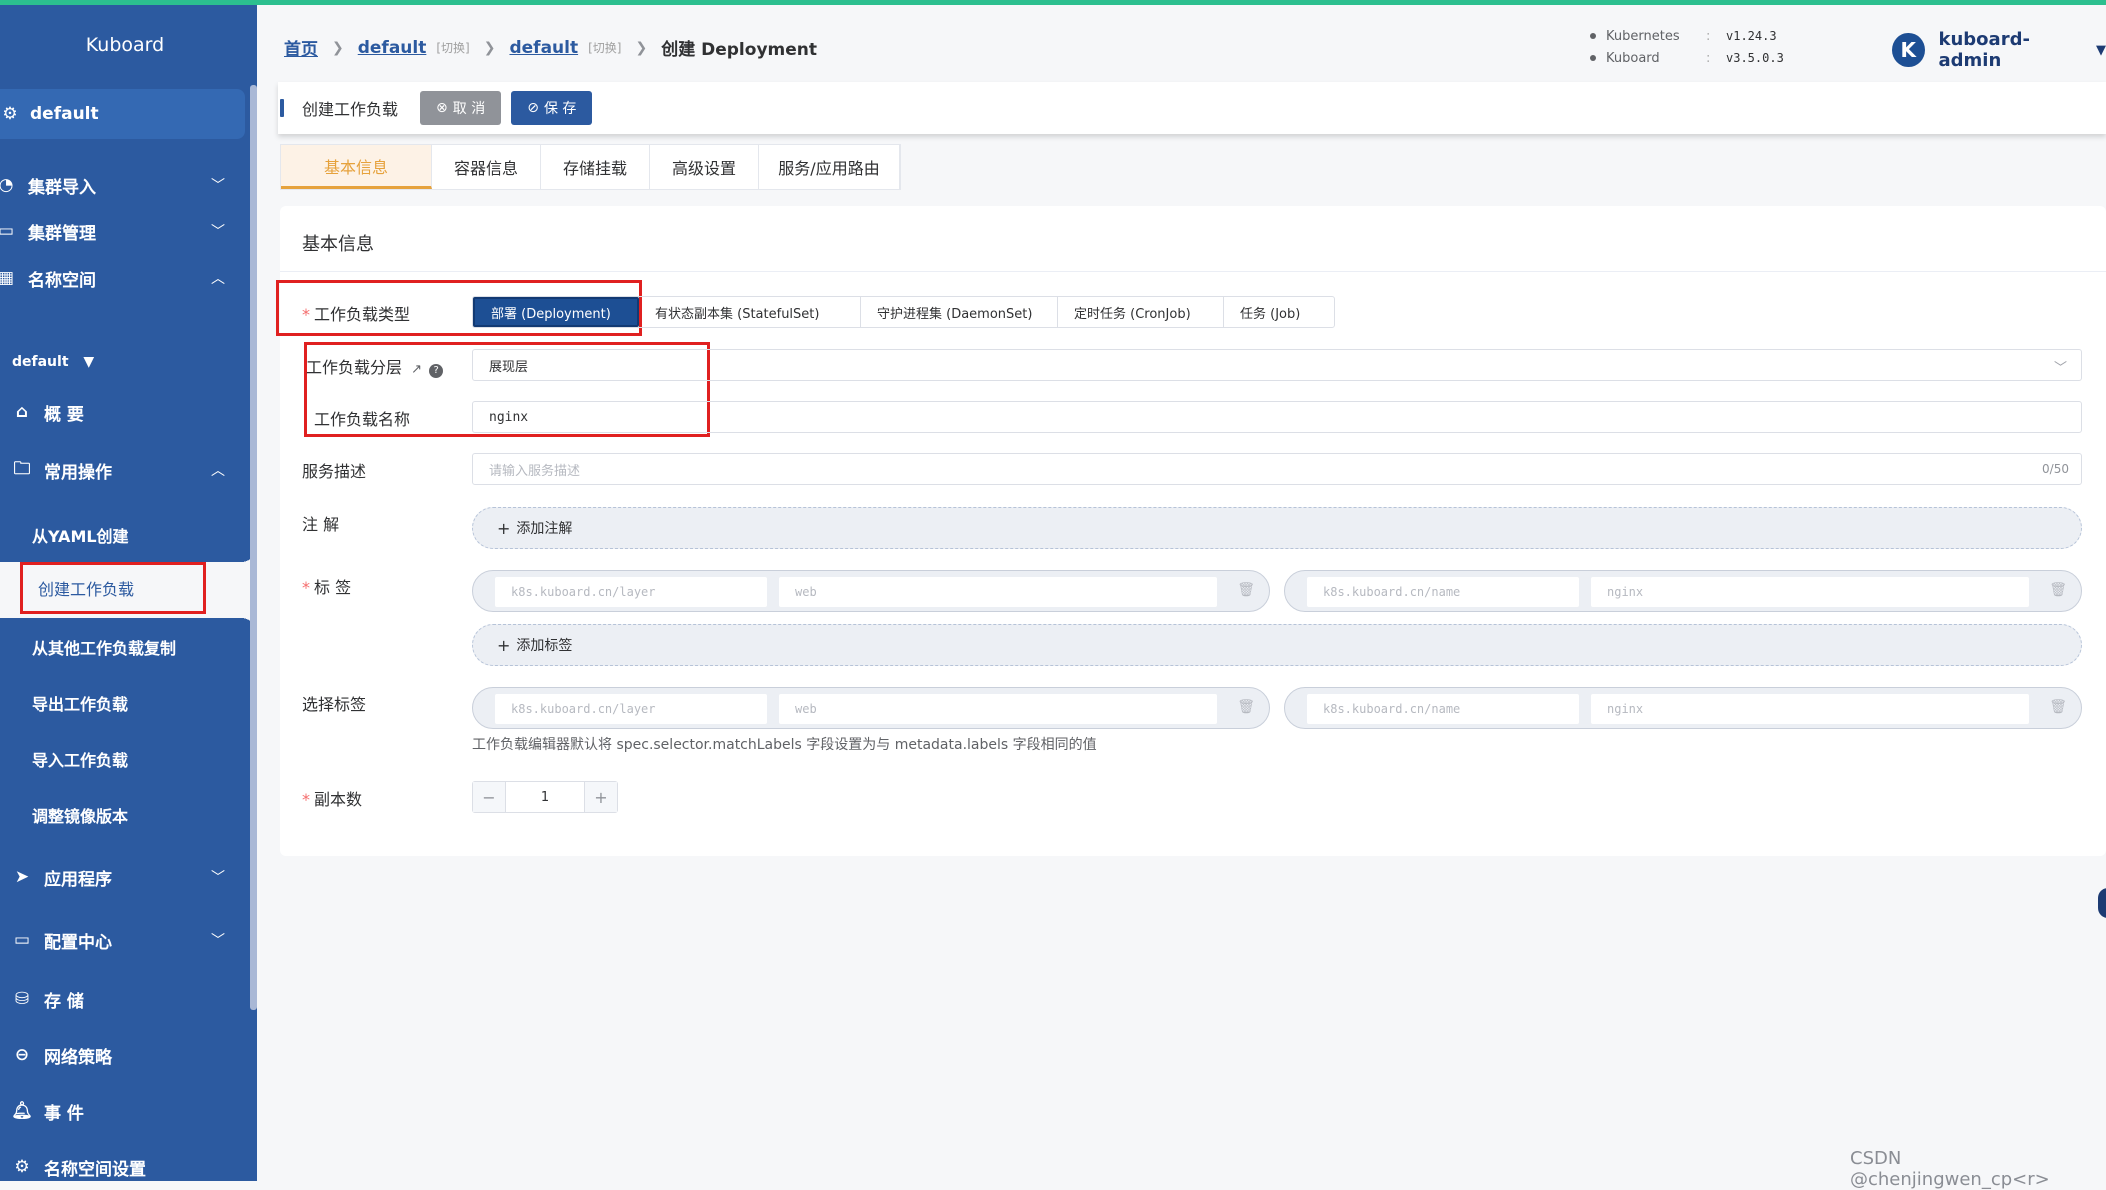 The width and height of the screenshot is (2106, 1190). What do you see at coordinates (631, 709) in the screenshot?
I see `selector-key-input: k8s.kuboard.cn/layer` at bounding box center [631, 709].